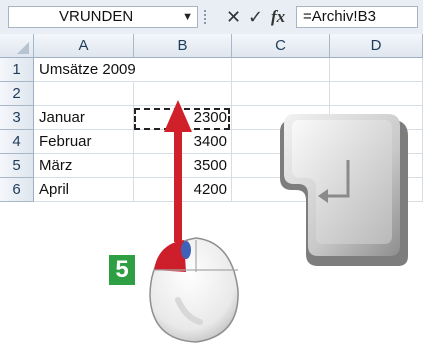  What do you see at coordinates (183, 190) in the screenshot?
I see `cell-b6: 4200` at bounding box center [183, 190].